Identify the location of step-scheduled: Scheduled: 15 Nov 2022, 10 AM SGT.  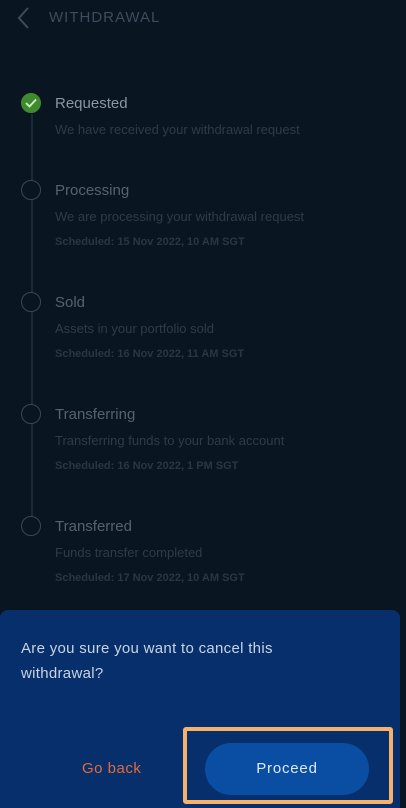
(150, 242).